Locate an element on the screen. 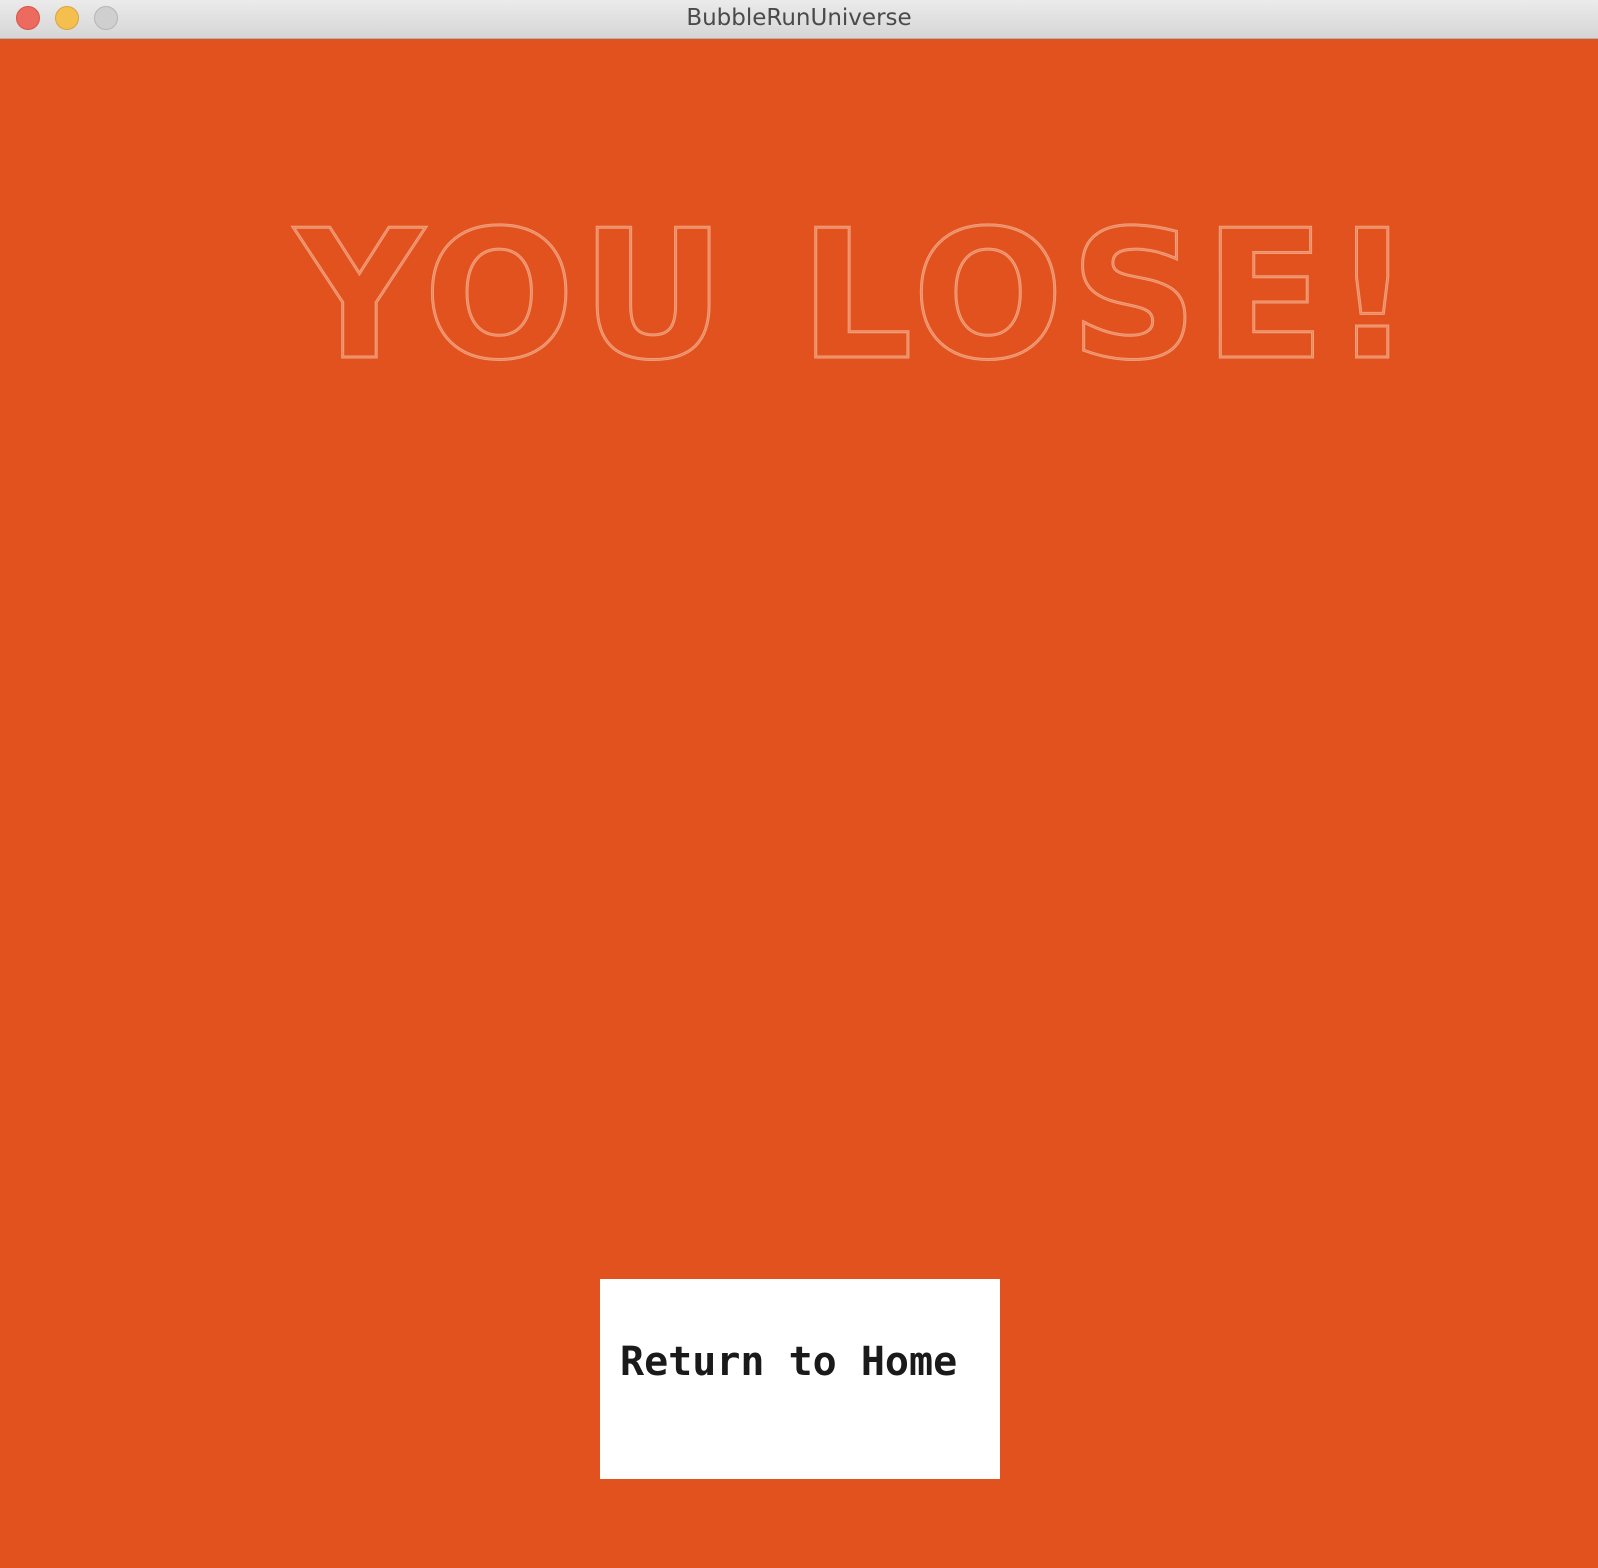 The image size is (1598, 1568). window-title: BubbleRunUniverse is located at coordinates (799, 18).